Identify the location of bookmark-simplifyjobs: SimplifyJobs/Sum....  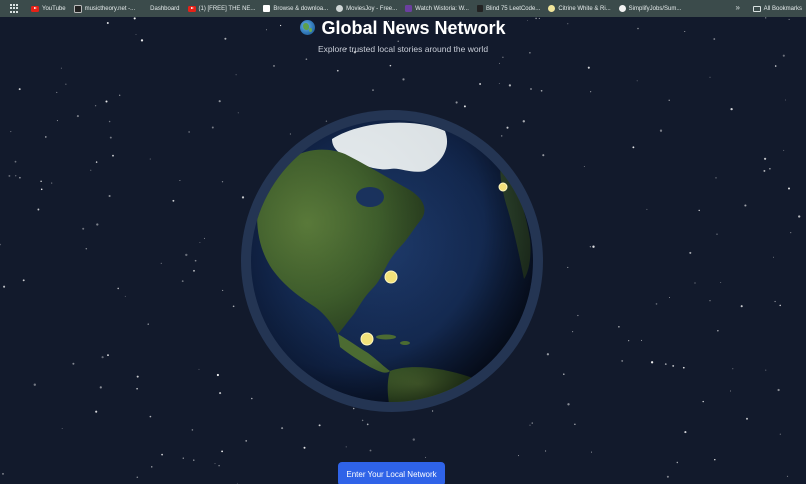
(649, 8).